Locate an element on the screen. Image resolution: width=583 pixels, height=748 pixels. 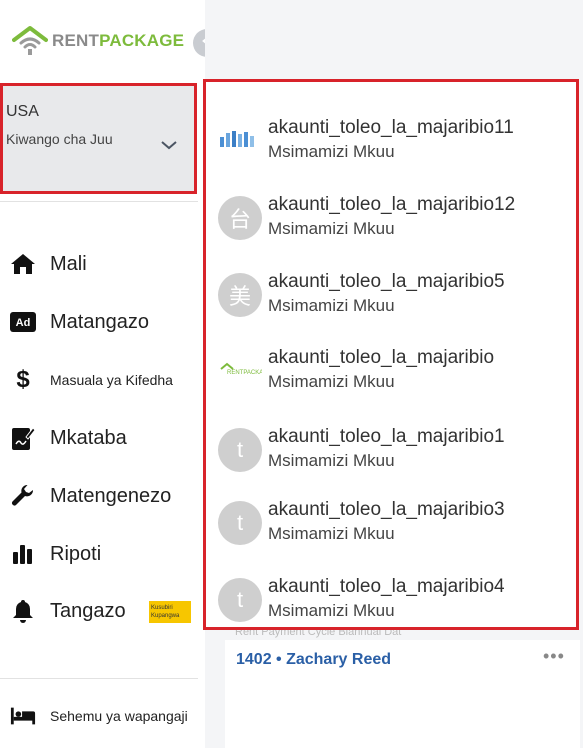
region-level: Kiwango cha Juu is located at coordinates (59, 139).